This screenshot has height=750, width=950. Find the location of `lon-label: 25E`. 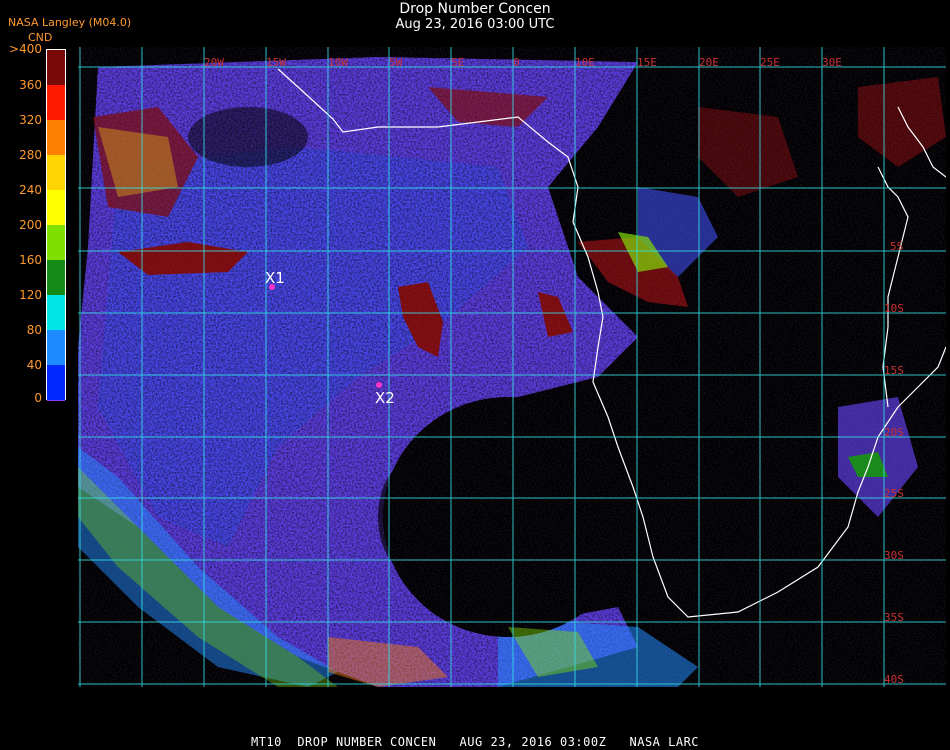

lon-label: 25E is located at coordinates (770, 62).